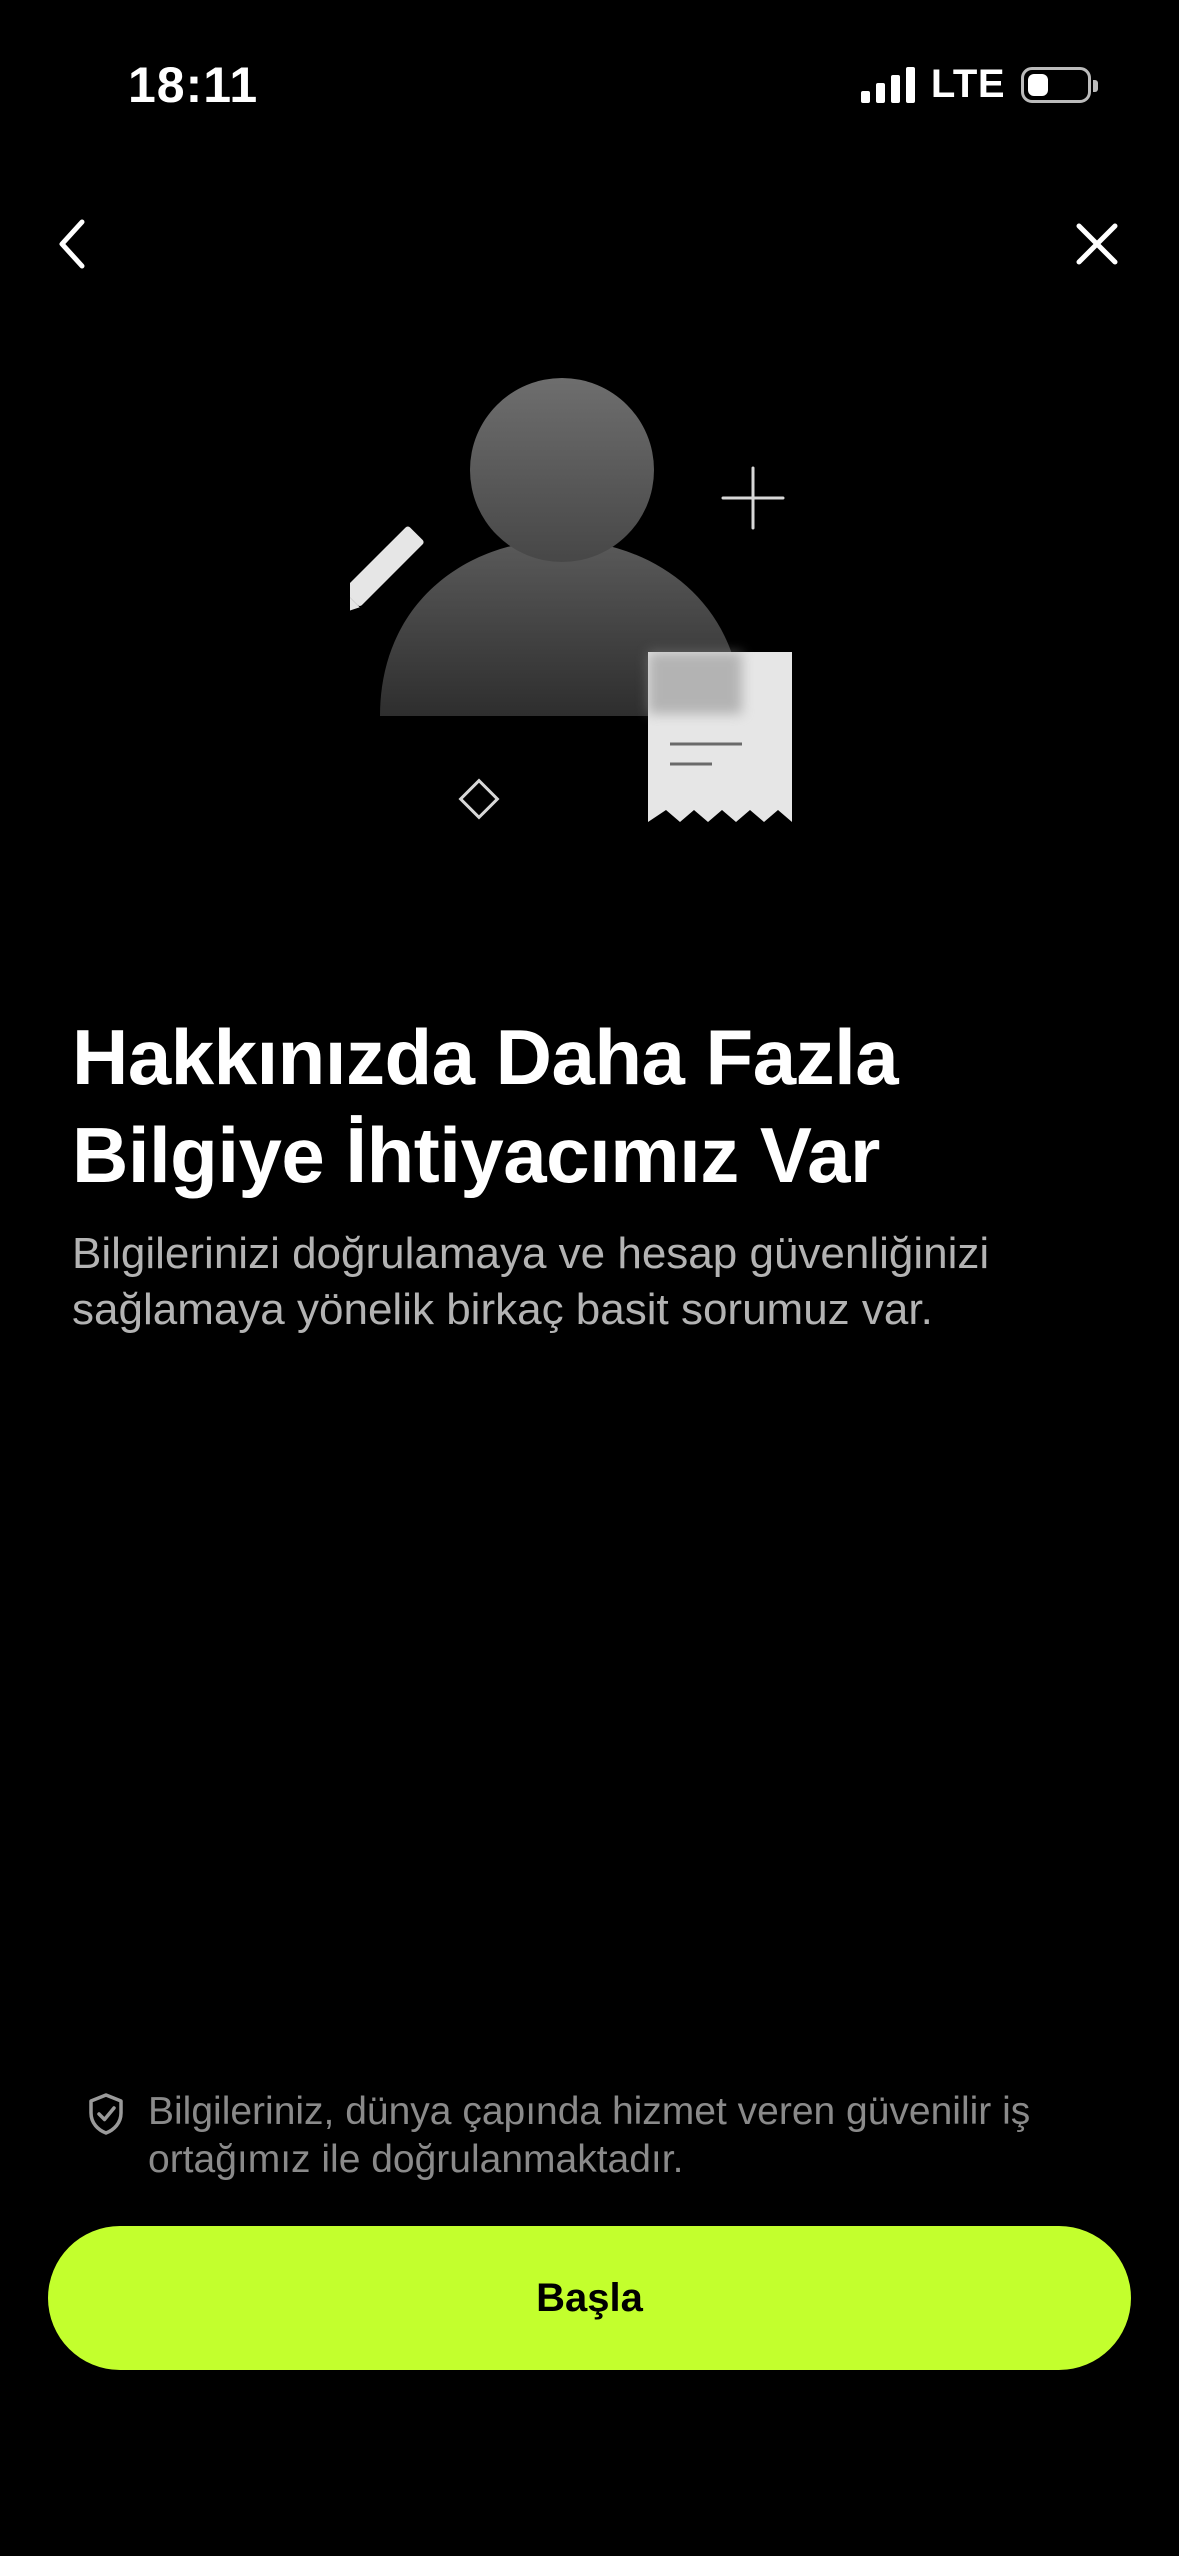  Describe the element at coordinates (106, 2114) in the screenshot. I see `shield-check-icon` at that location.